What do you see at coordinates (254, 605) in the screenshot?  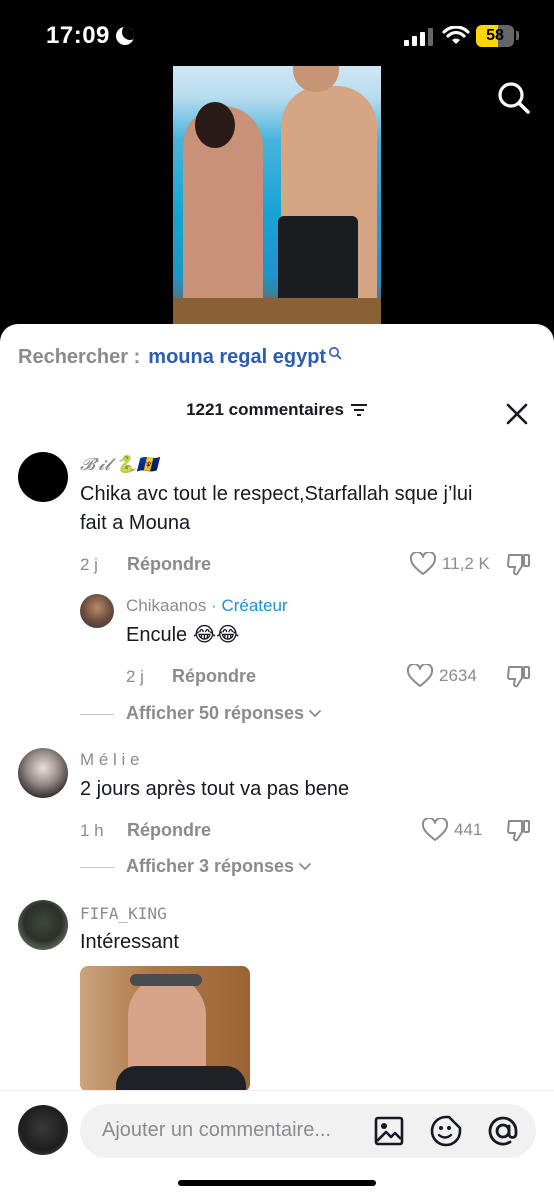 I see `creator-badge: Créateur` at bounding box center [254, 605].